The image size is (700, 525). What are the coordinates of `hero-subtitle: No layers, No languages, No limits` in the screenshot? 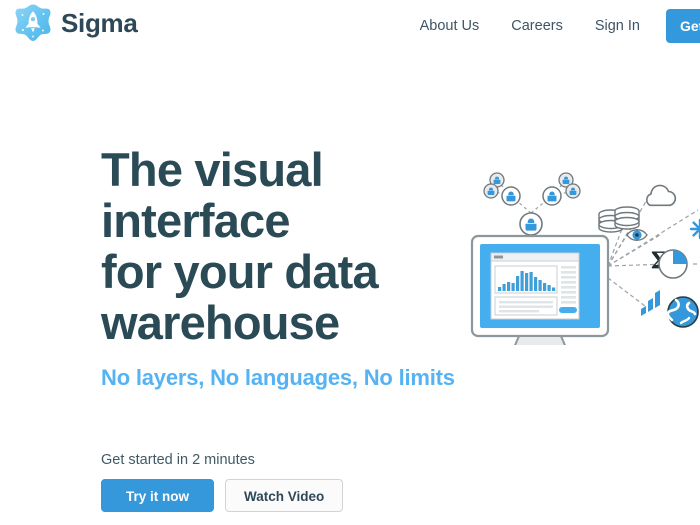 It's located at (278, 377).